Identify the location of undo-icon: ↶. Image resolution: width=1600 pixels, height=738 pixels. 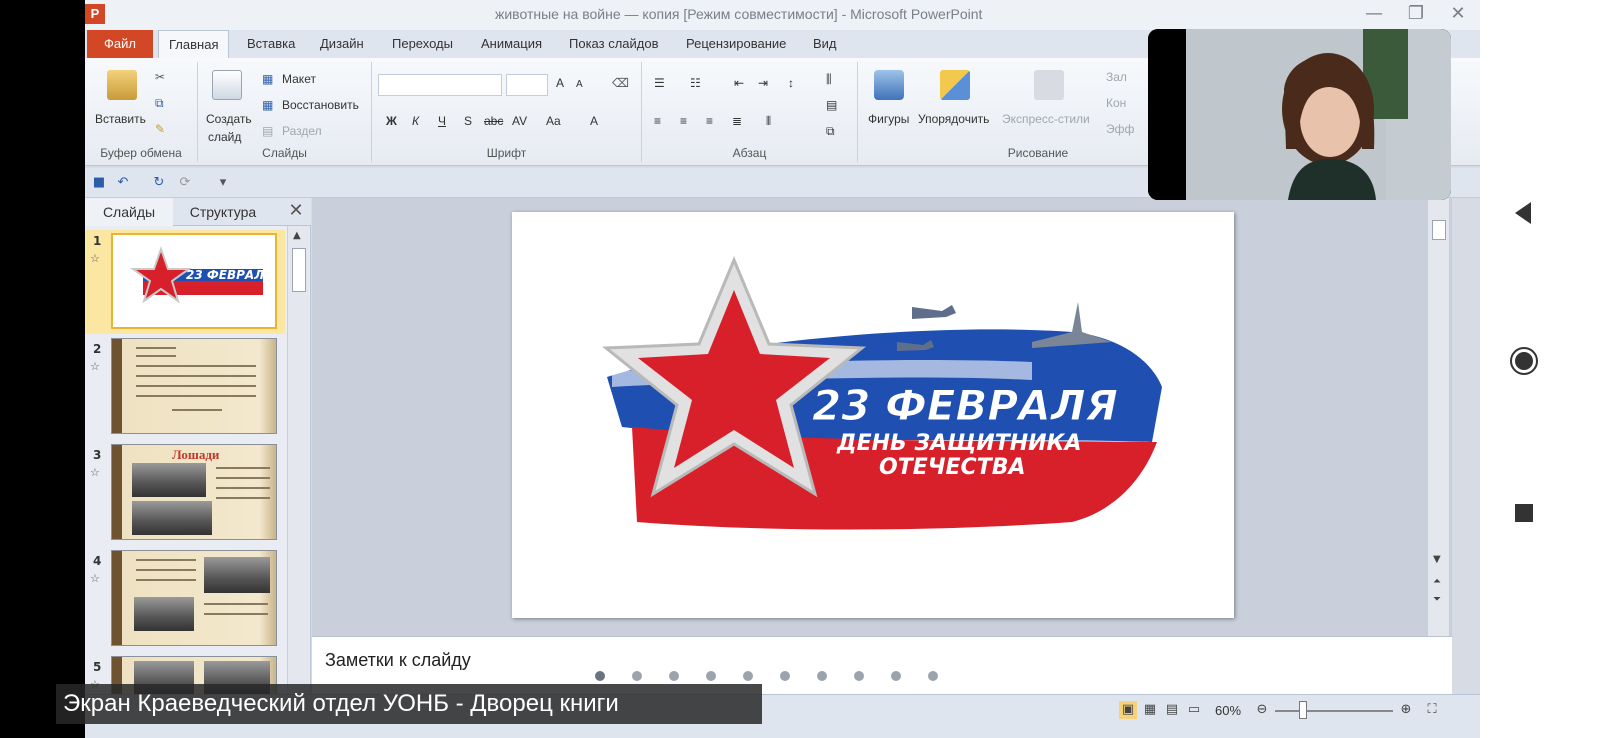
(123, 183).